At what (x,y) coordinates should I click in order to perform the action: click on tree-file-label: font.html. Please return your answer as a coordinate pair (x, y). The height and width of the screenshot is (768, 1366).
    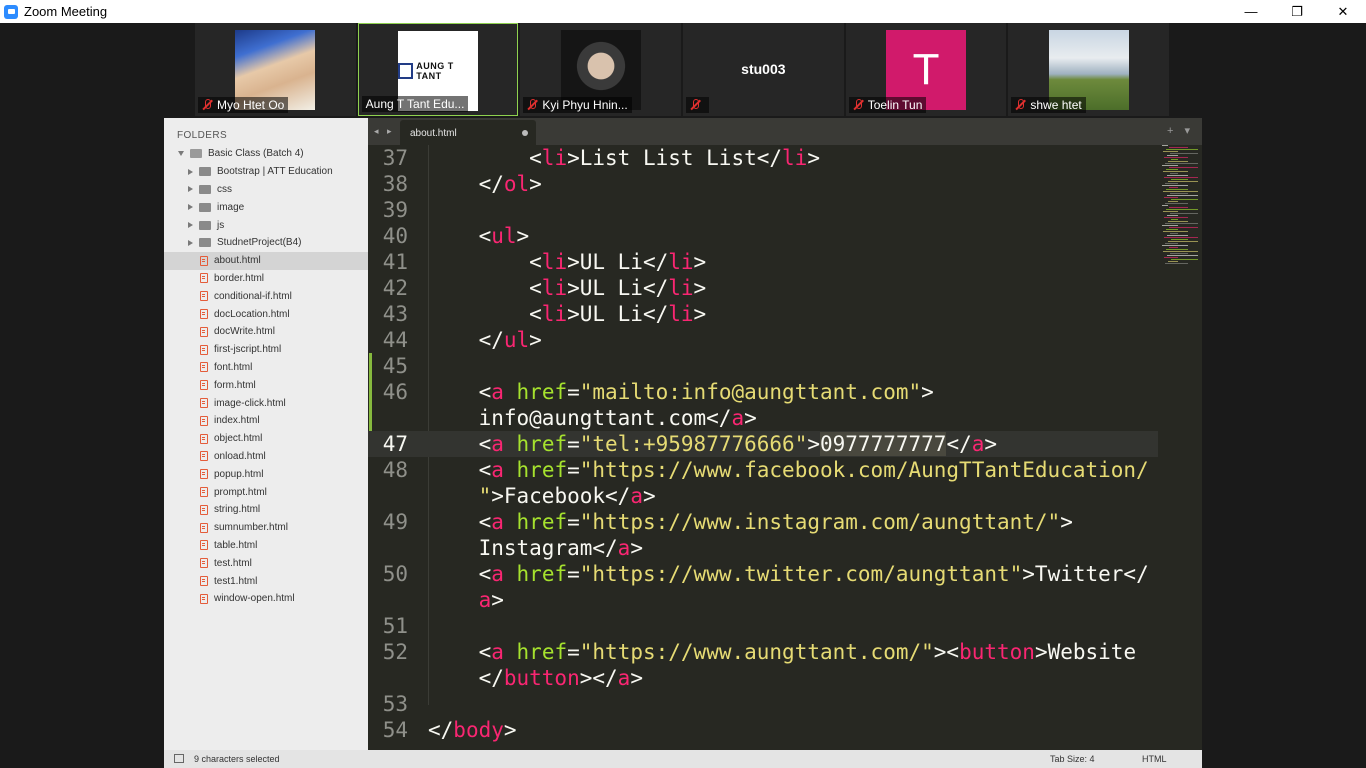
    Looking at the image, I should click on (233, 367).